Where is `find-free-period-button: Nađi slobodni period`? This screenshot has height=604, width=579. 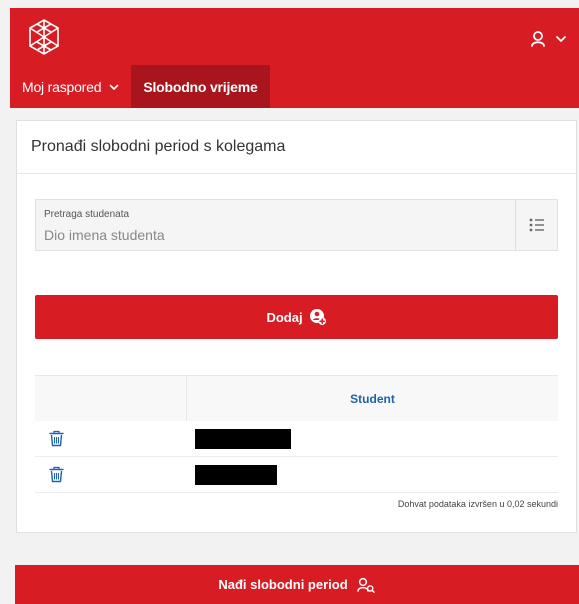 find-free-period-button: Nađi slobodni period is located at coordinates (297, 584).